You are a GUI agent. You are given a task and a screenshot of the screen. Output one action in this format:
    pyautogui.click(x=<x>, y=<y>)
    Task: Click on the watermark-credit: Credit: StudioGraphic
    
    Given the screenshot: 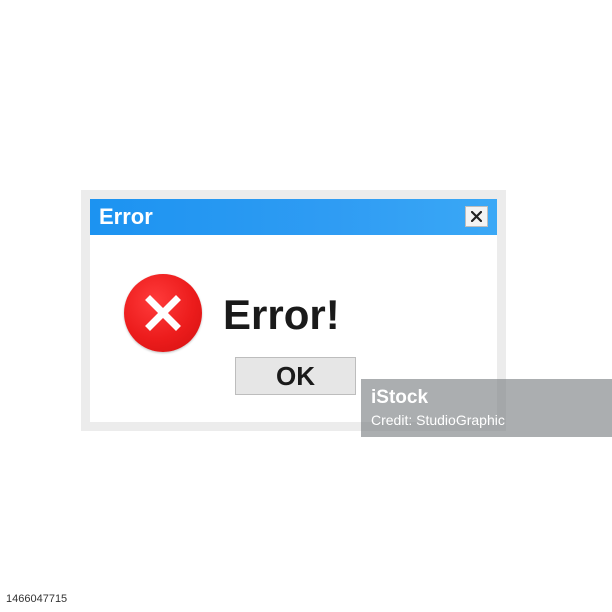 What is the action you would take?
    pyautogui.click(x=438, y=420)
    